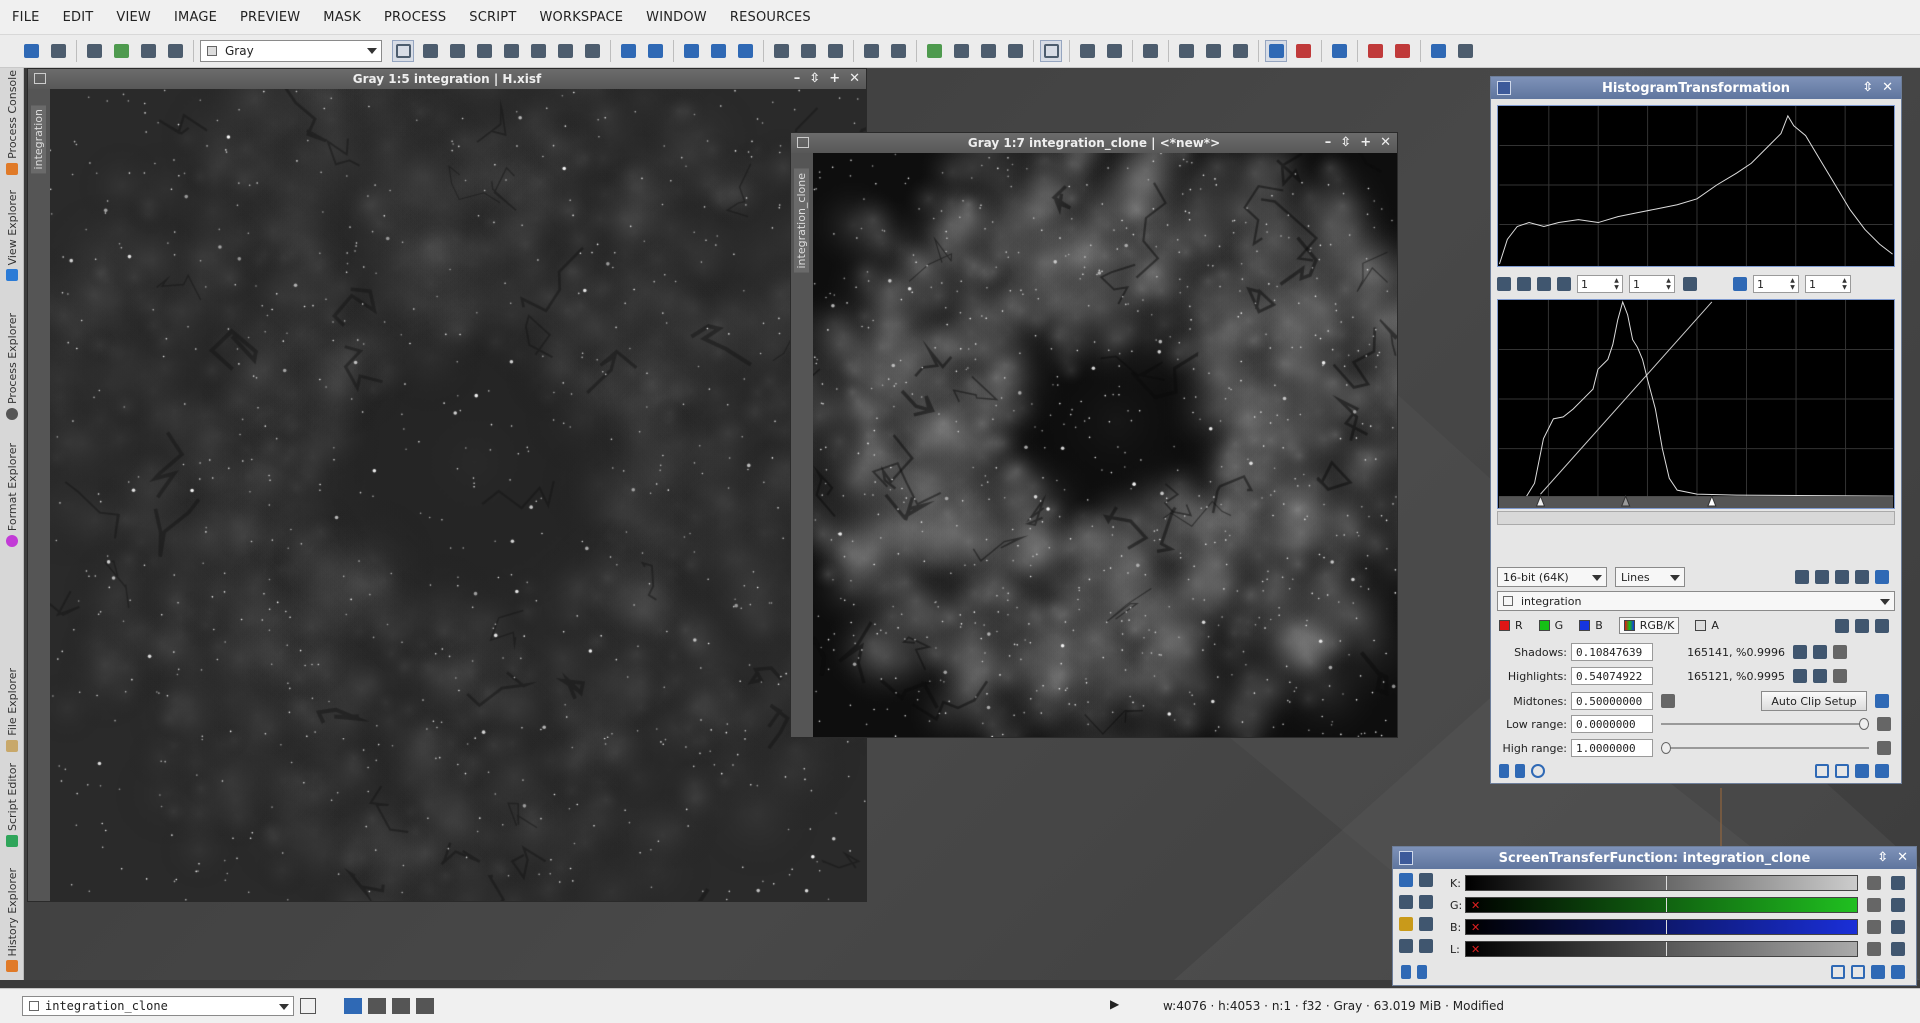 Image resolution: width=1920 pixels, height=1023 pixels. What do you see at coordinates (834, 78) in the screenshot?
I see `maximize-button: +` at bounding box center [834, 78].